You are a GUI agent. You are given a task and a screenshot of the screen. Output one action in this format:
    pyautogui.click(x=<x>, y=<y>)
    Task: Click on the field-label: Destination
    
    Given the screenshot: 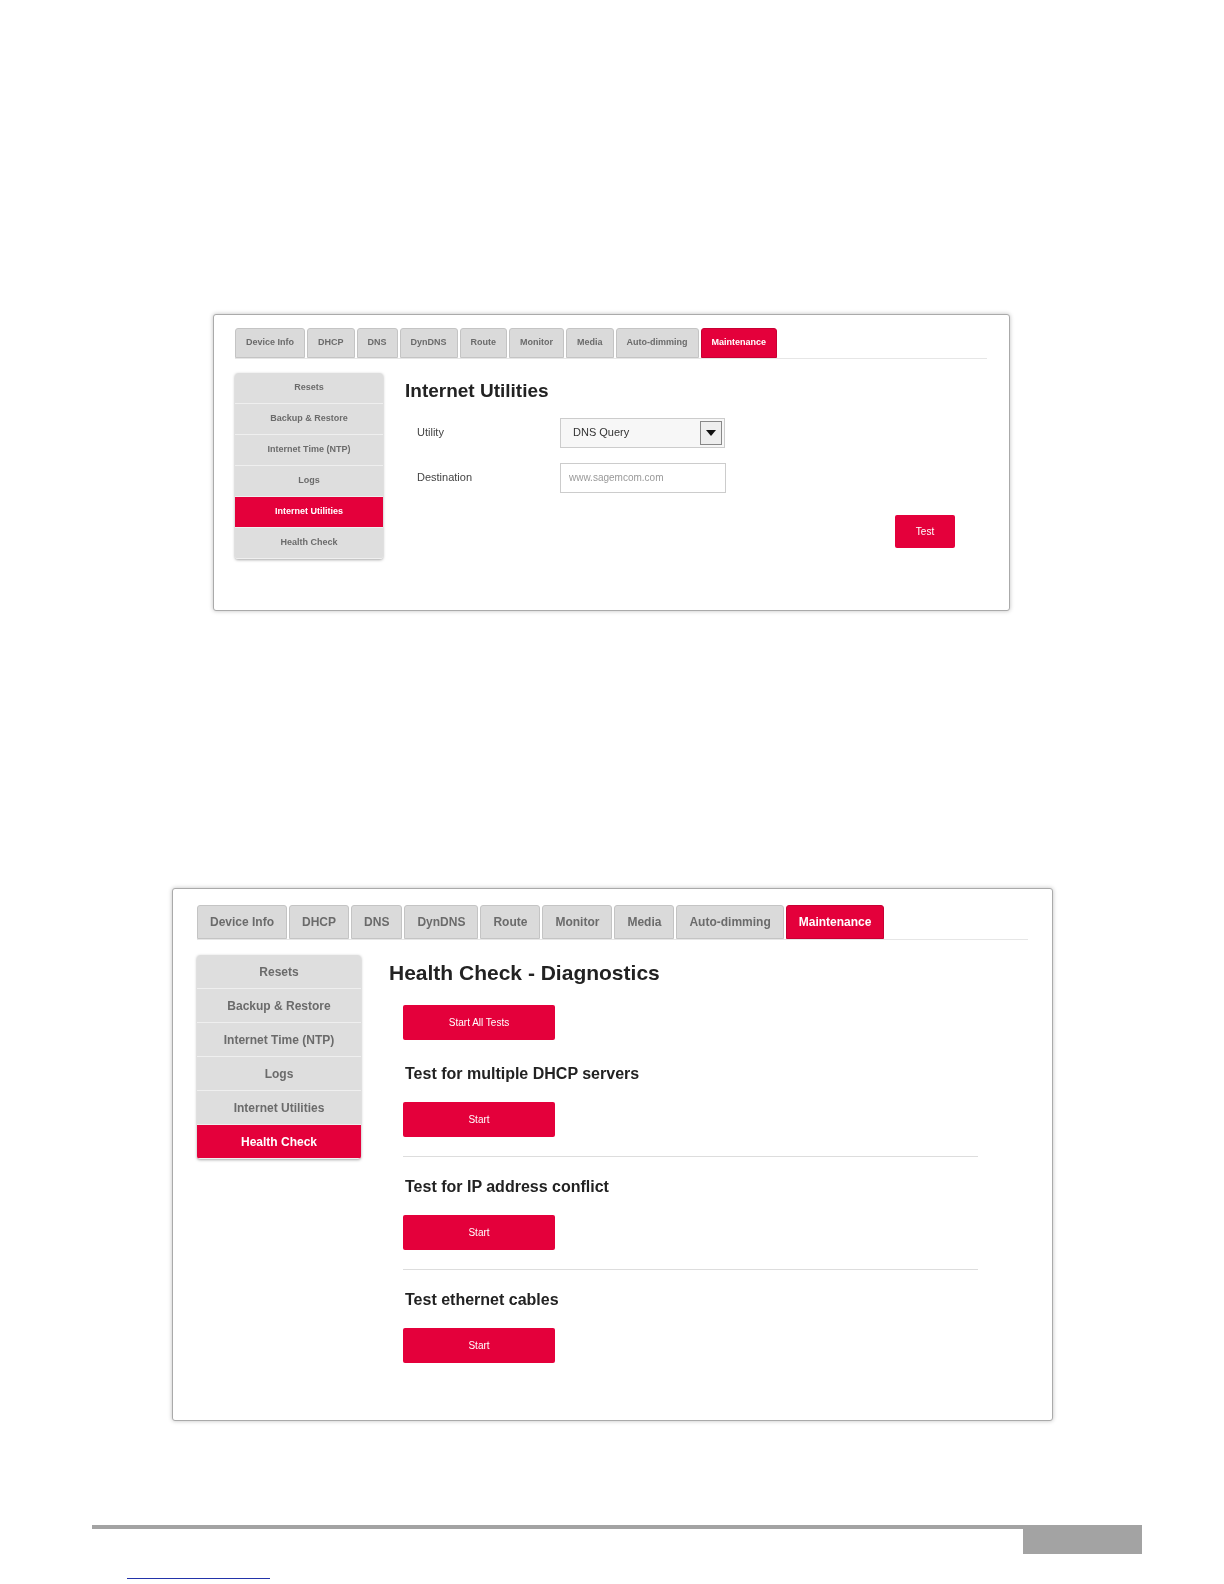 What is the action you would take?
    pyautogui.click(x=445, y=478)
    